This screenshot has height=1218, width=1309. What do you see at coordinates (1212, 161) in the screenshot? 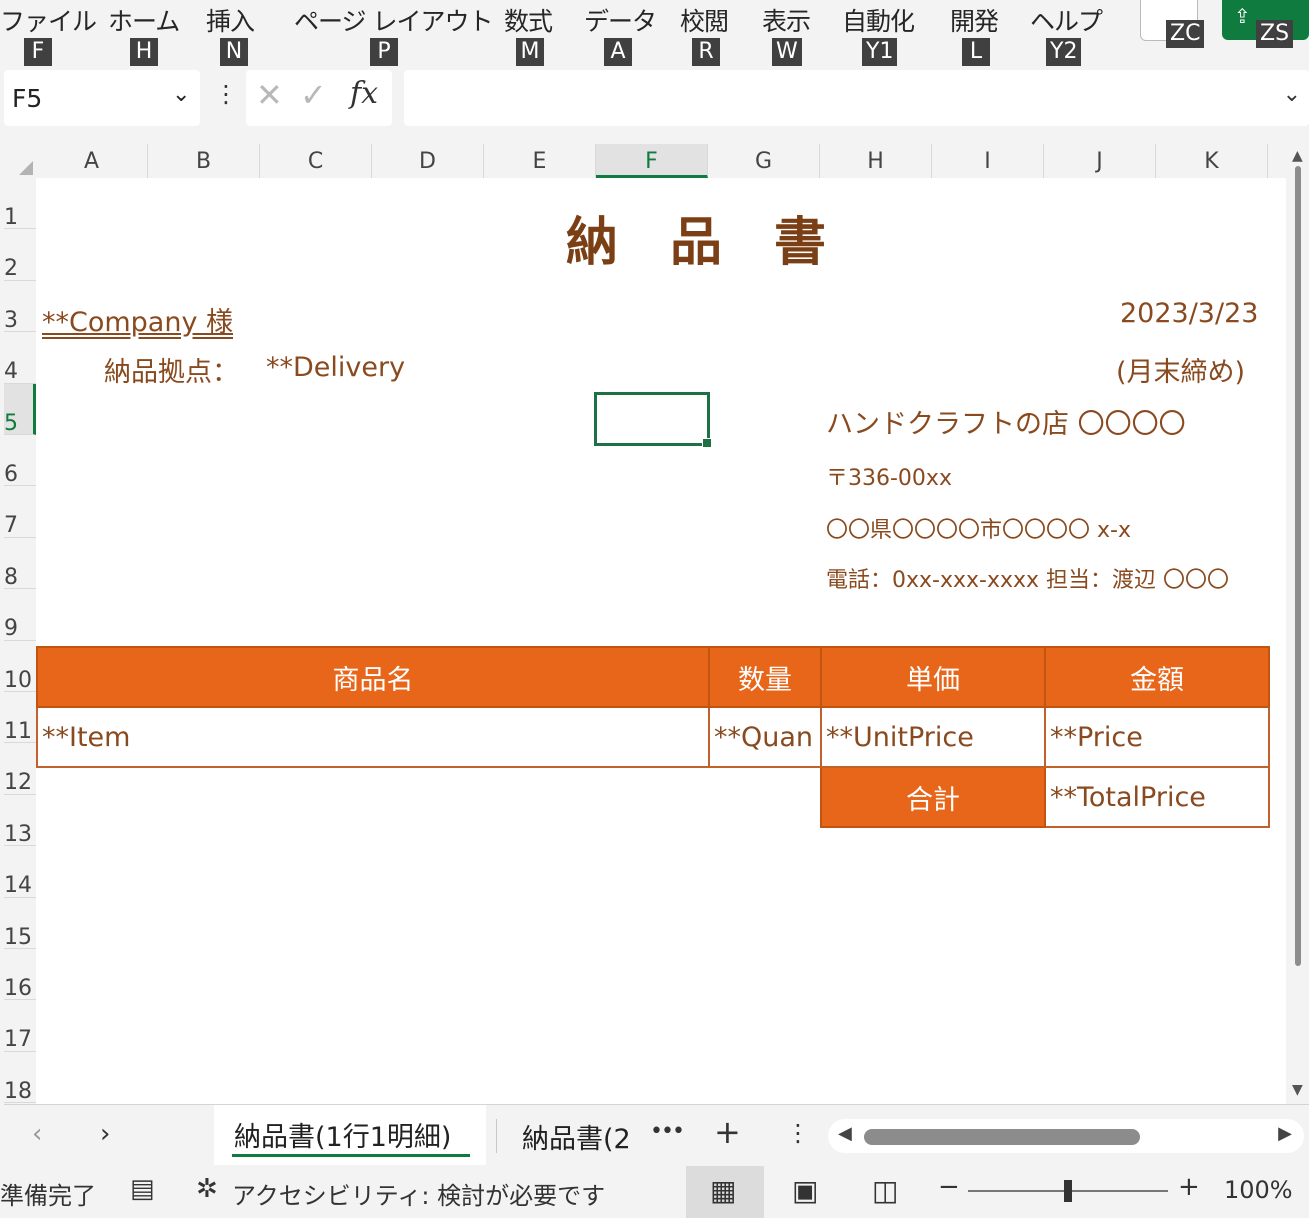
I see `column-header-k: K` at bounding box center [1212, 161].